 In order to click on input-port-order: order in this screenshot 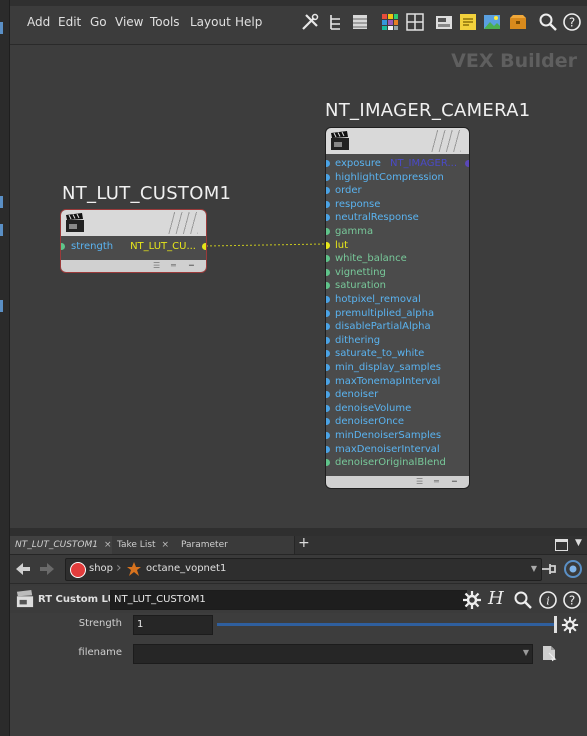, I will do `click(348, 191)`.